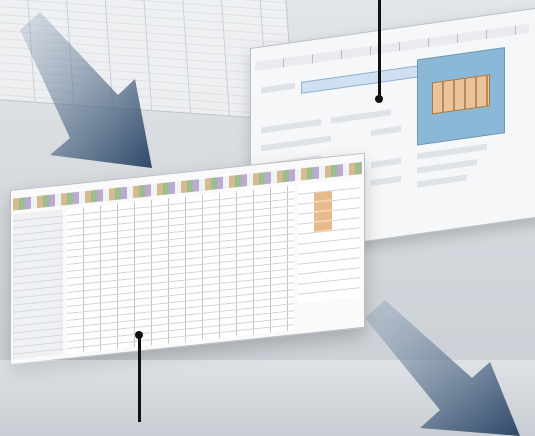 The image size is (535, 436). Describe the element at coordinates (379, 49) in the screenshot. I see `callout-line-top` at that location.